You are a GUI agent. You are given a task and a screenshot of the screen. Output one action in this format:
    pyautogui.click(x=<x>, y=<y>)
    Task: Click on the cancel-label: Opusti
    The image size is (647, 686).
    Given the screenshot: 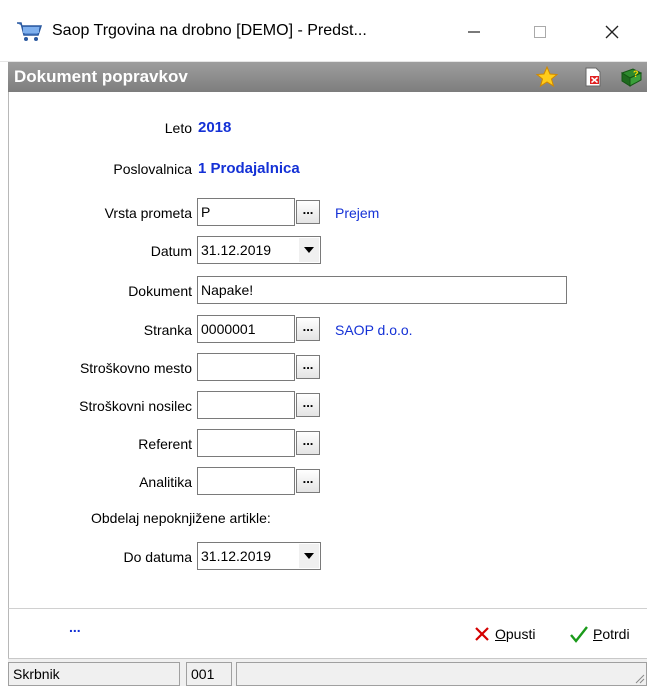 What is the action you would take?
    pyautogui.click(x=515, y=634)
    